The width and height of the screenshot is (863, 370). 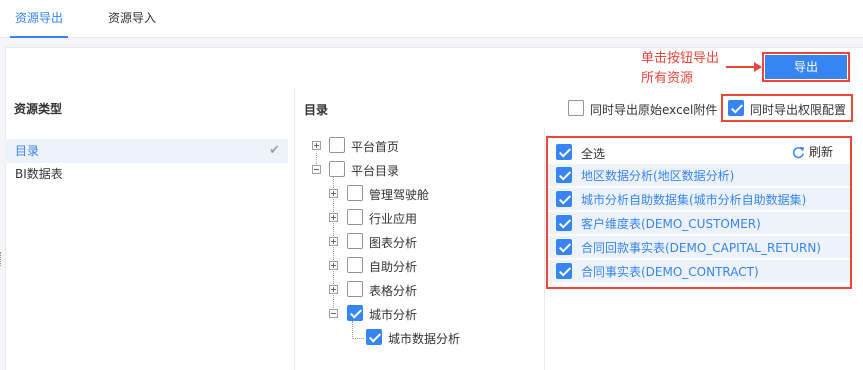 I want to click on export-button: 导出, so click(x=806, y=67).